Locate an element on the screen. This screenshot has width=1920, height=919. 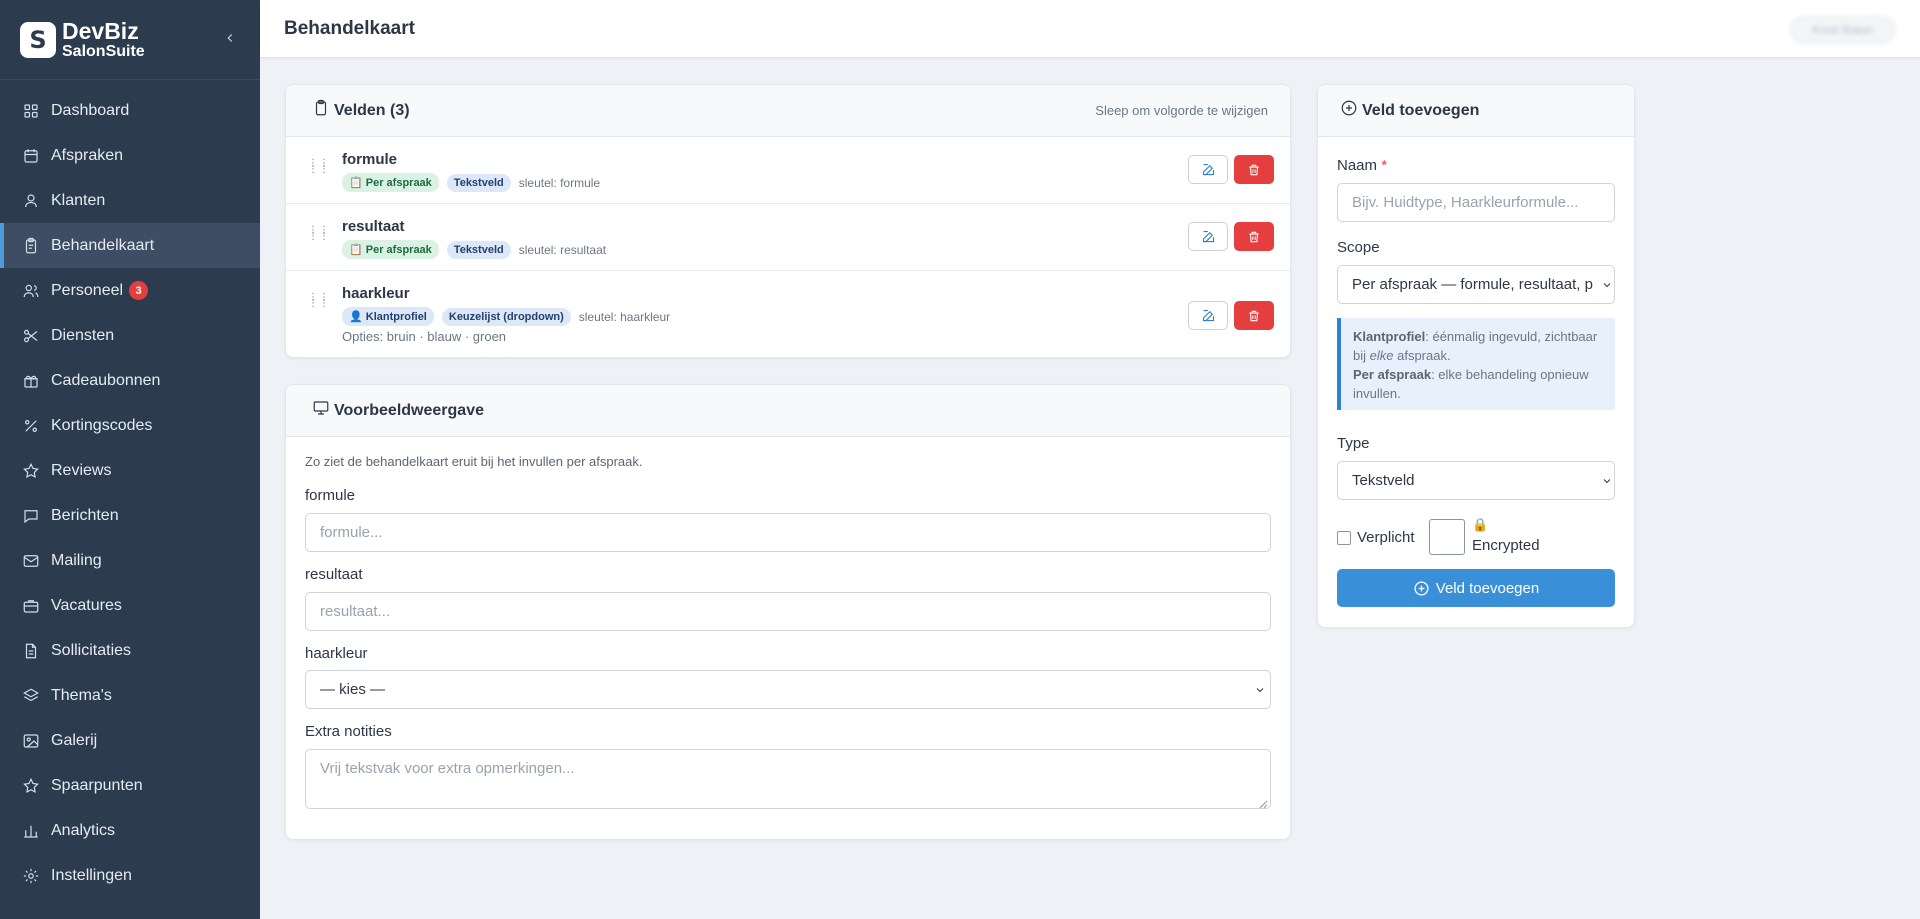
sidebar-item-dashboard: Dashboard is located at coordinates (130, 110).